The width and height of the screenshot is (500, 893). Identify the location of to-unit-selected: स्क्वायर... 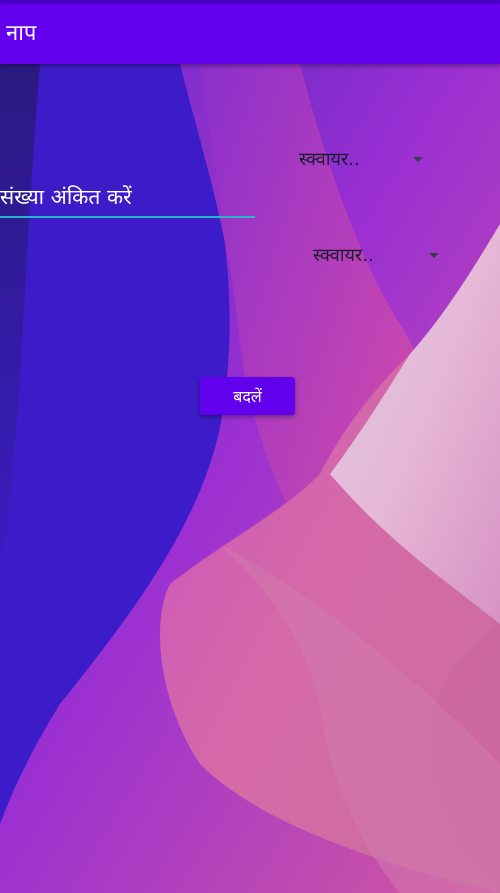
(343, 255).